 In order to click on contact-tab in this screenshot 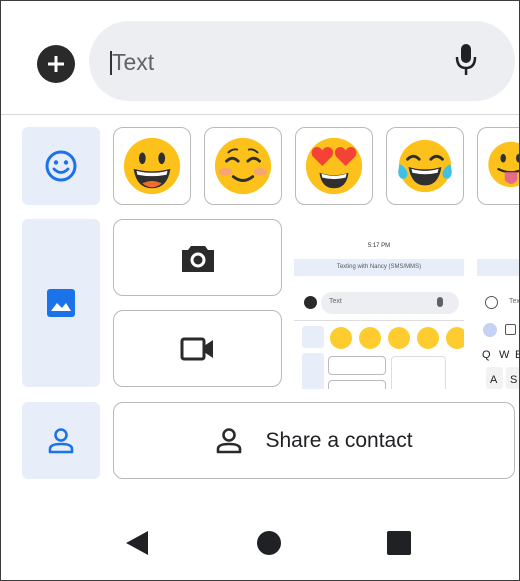, I will do `click(61, 440)`.